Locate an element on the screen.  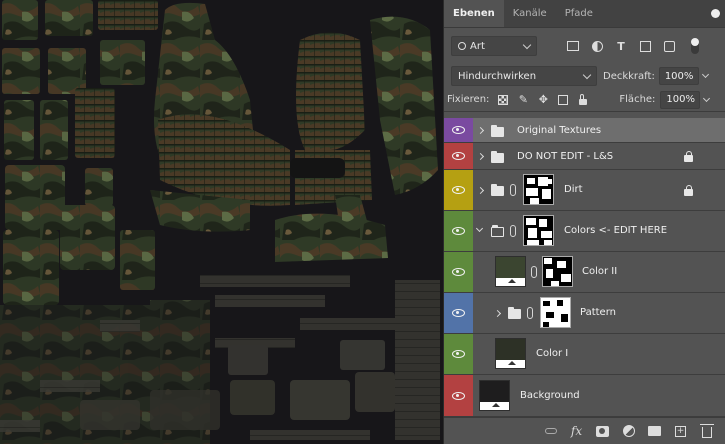
fill-value: 100% is located at coordinates (681, 99).